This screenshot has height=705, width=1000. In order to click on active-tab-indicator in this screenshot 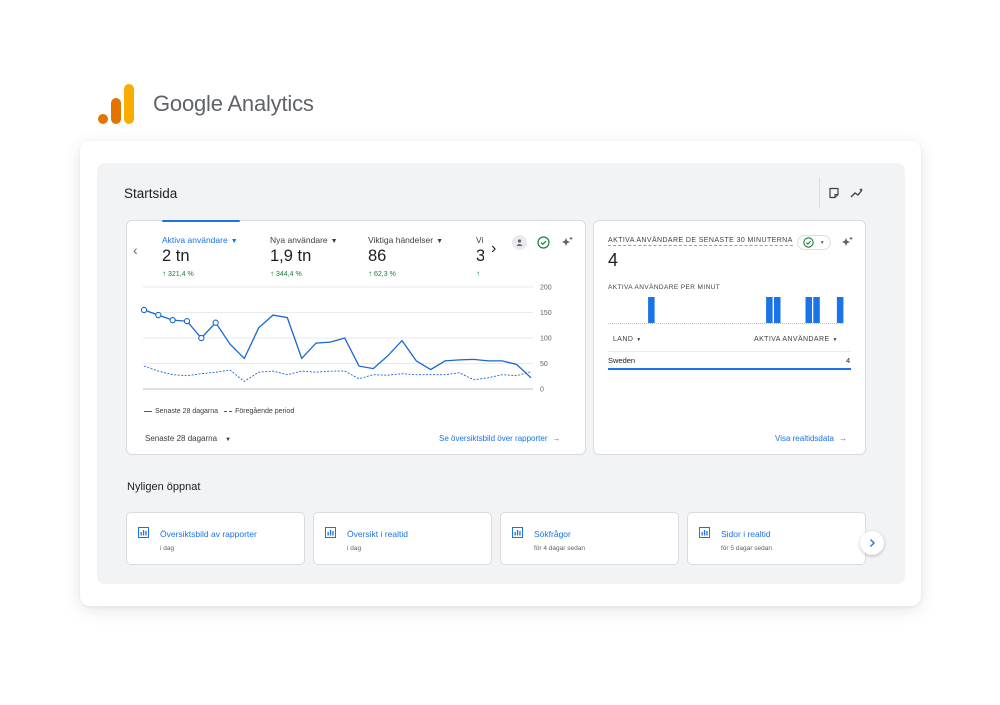, I will do `click(201, 221)`.